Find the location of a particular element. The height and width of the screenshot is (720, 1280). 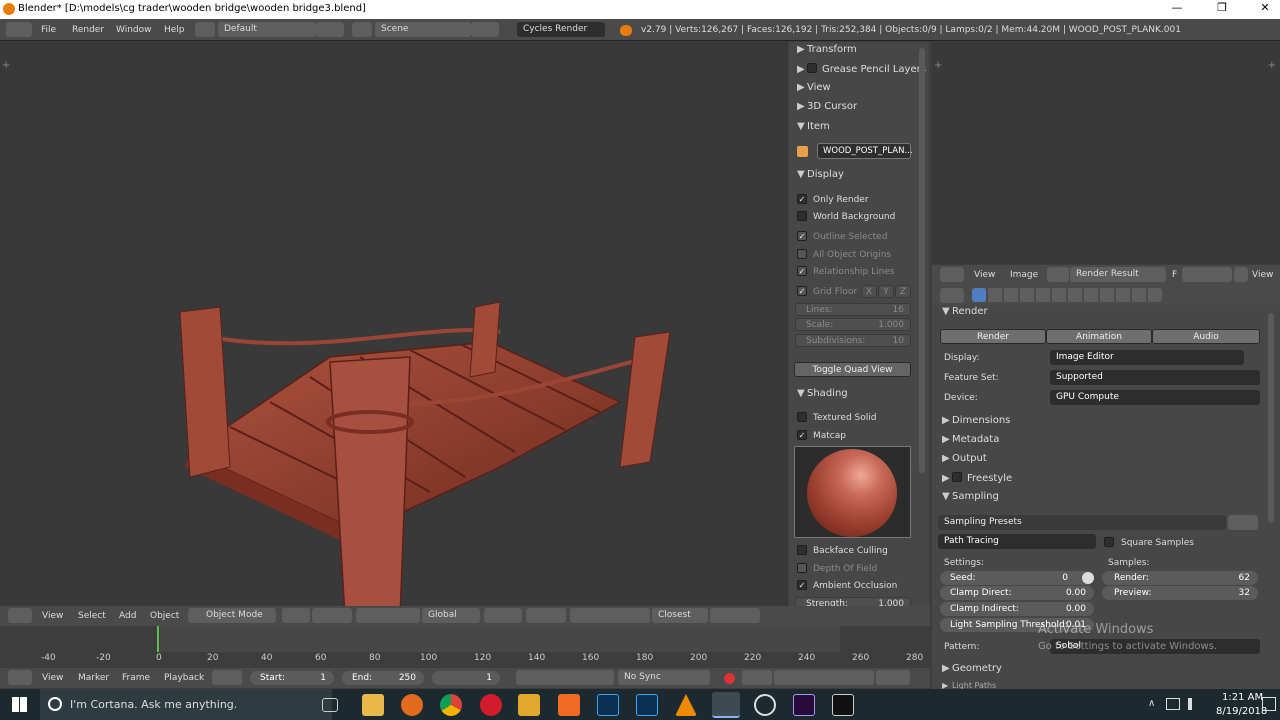

view-toggle-icon is located at coordinates (1241, 274).